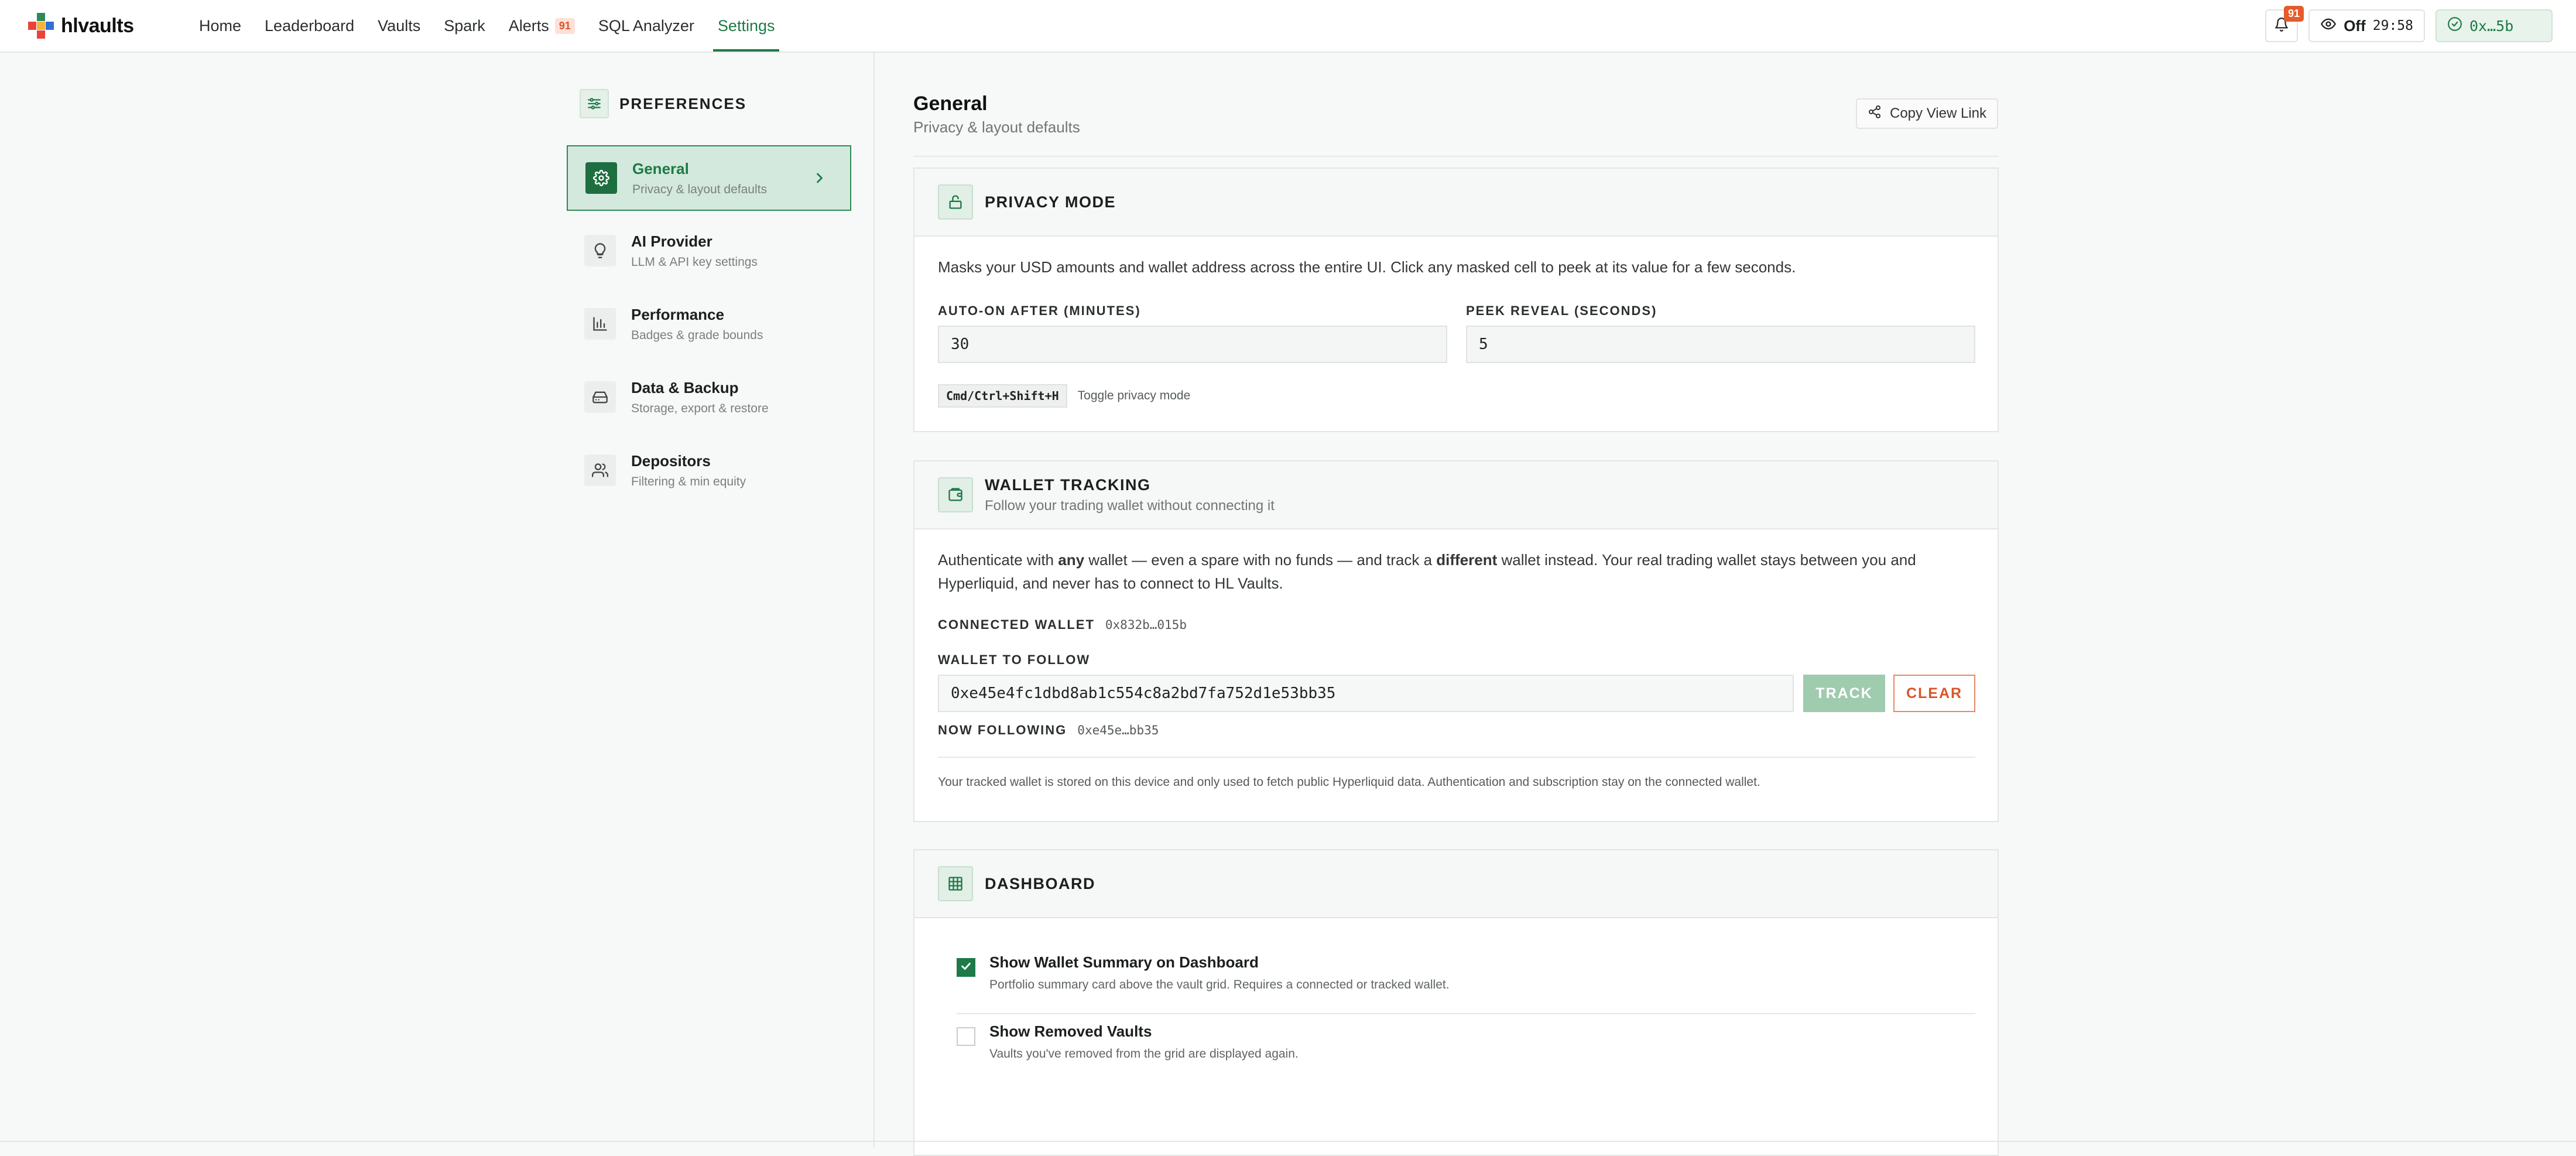 This screenshot has height=1156, width=2576. Describe the element at coordinates (671, 461) in the screenshot. I see `sidebar-item-label: Depositors` at that location.